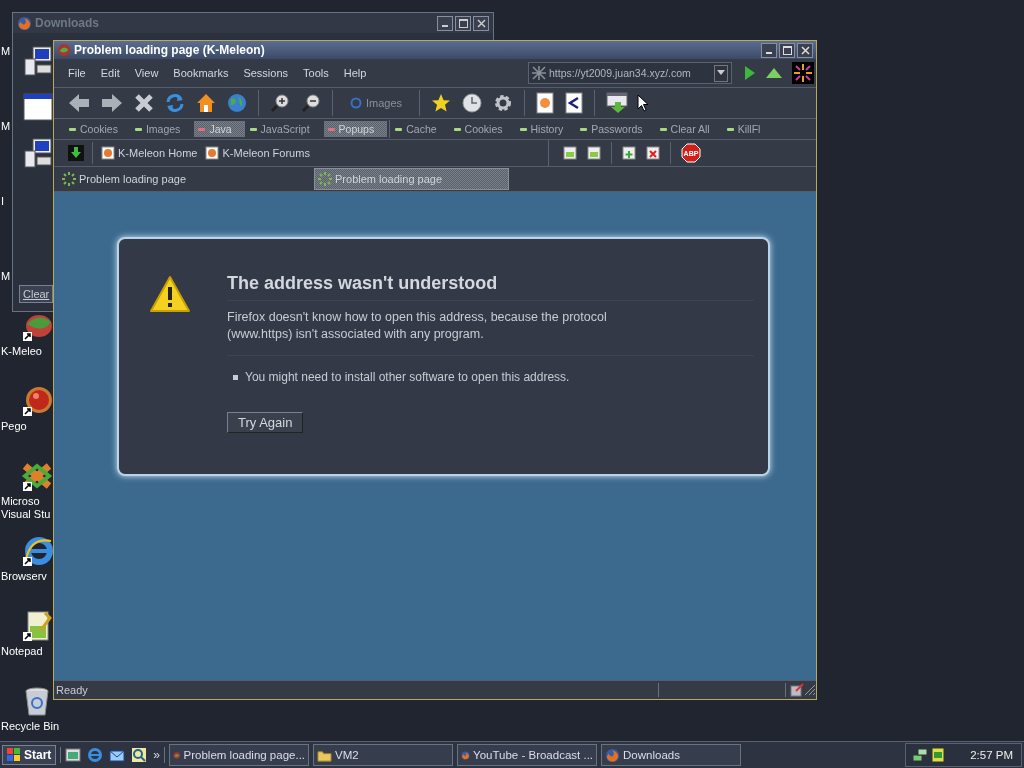 The width and height of the screenshot is (1024, 768). I want to click on mail-icon, so click(117, 755).